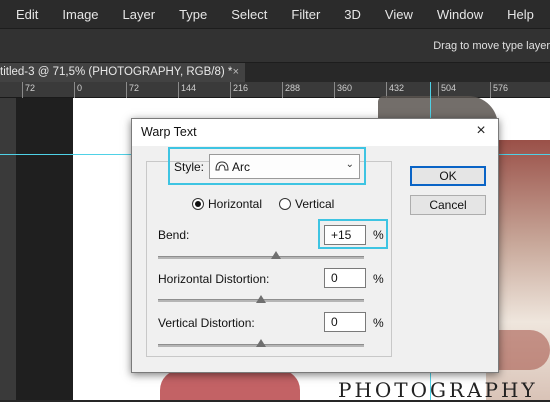  I want to click on bend-input: +15, so click(345, 235).